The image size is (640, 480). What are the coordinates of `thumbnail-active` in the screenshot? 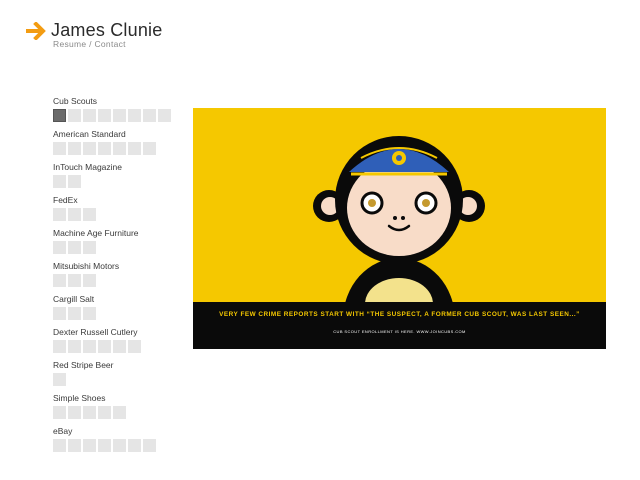 It's located at (59, 115).